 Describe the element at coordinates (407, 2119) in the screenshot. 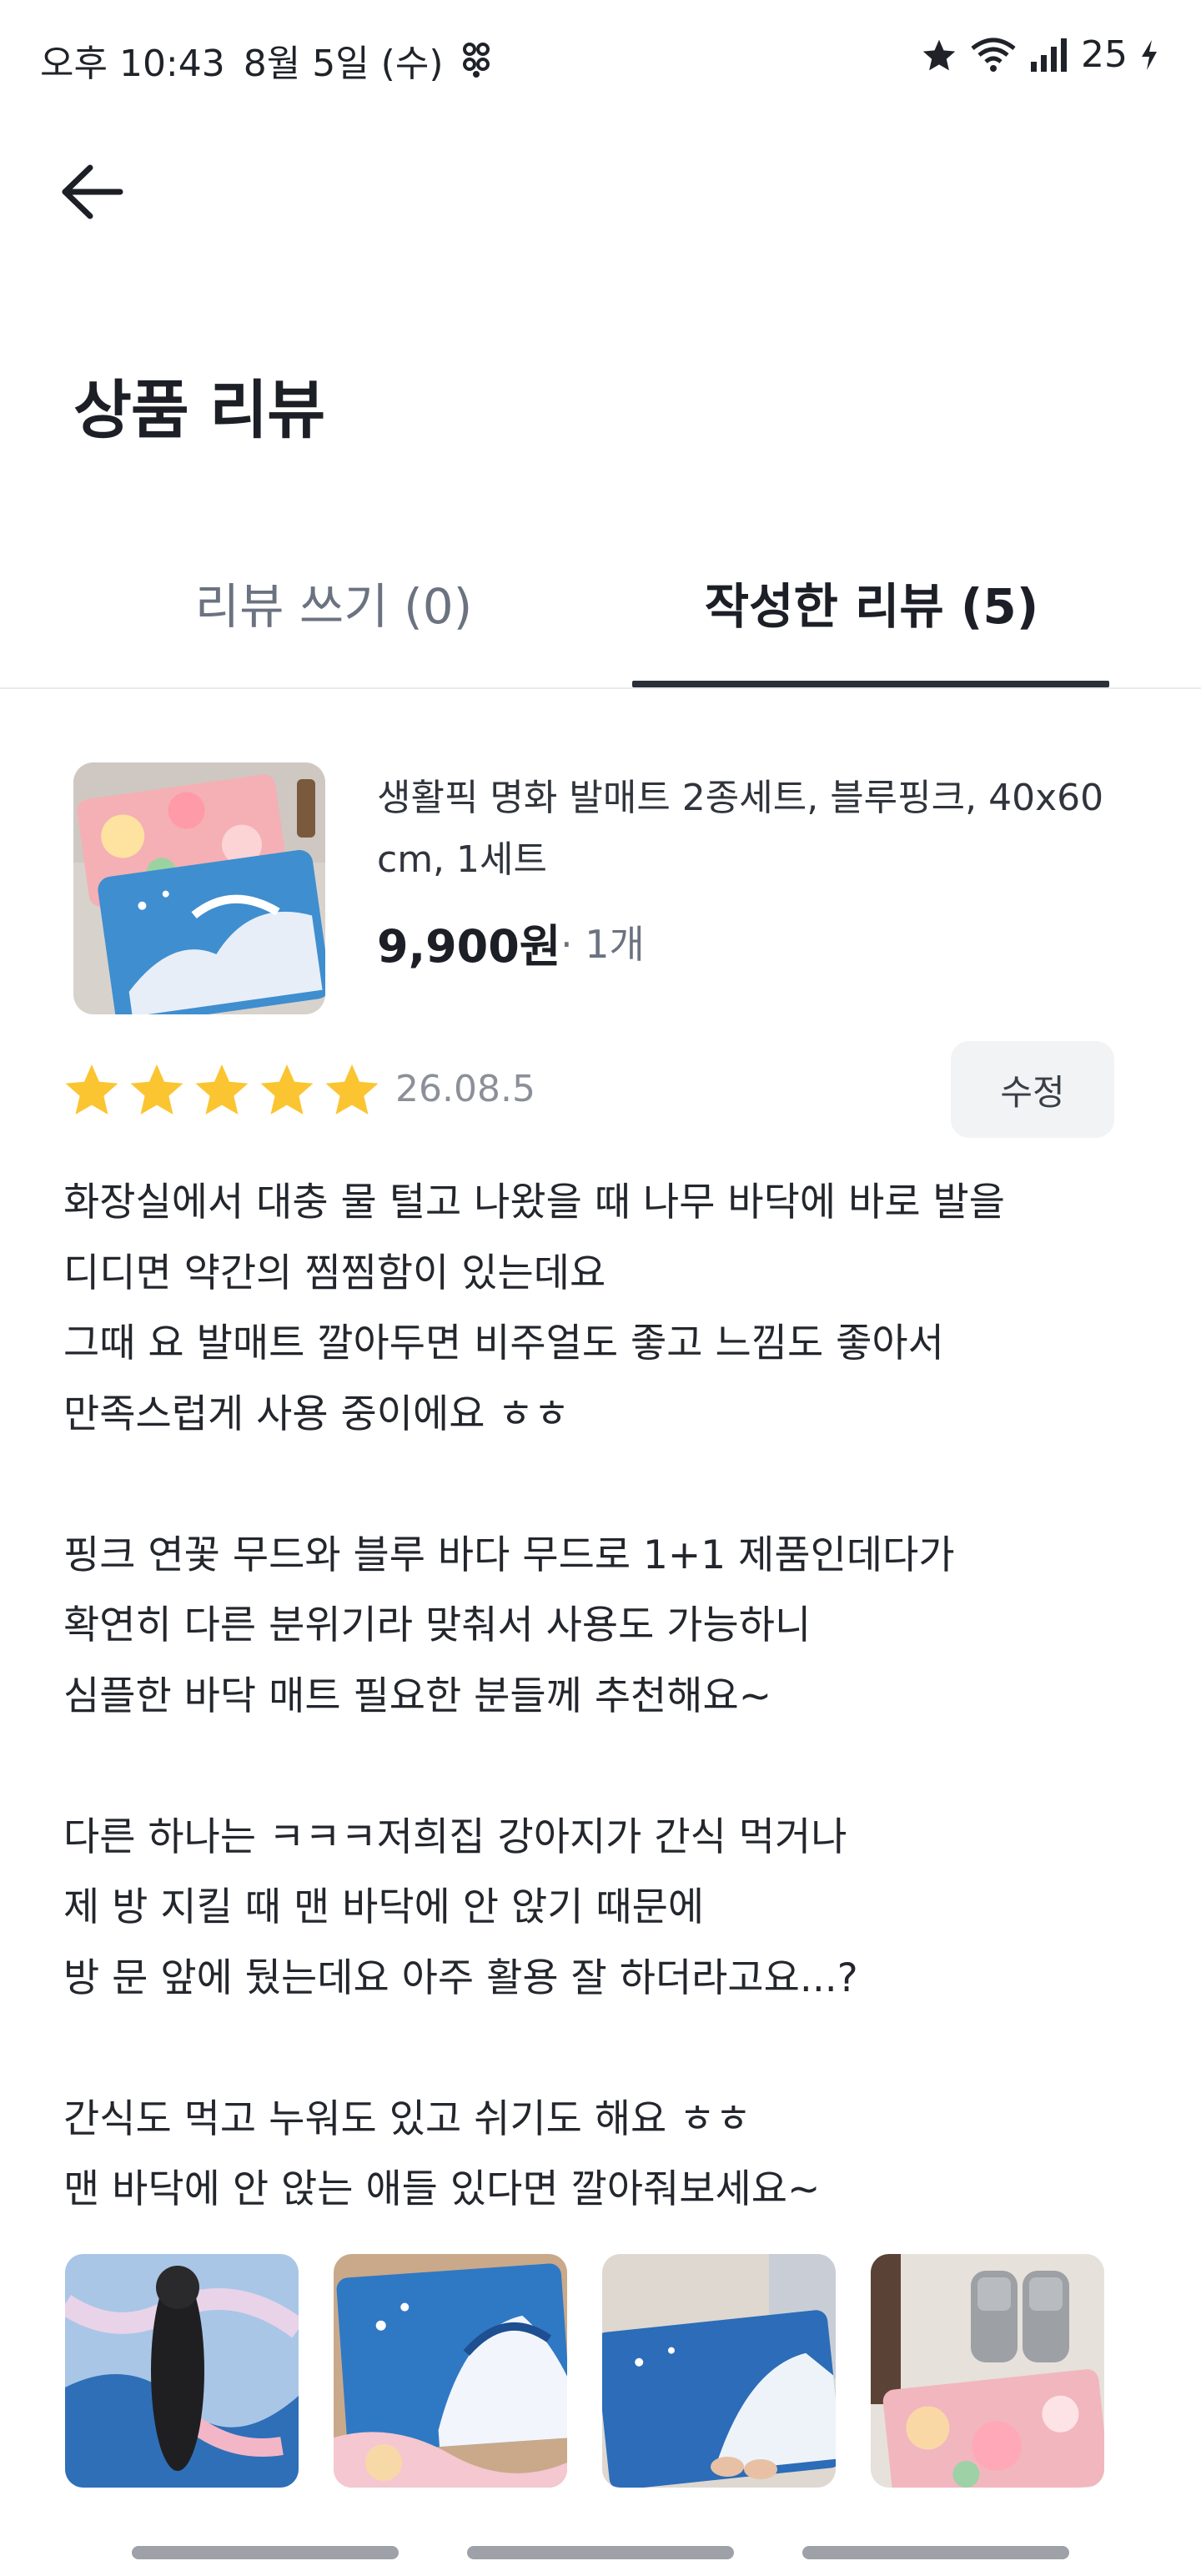

I see `review-line: 간식도 먹고 누워도 있고 쉬기도 해요 ㅎㅎ` at that location.